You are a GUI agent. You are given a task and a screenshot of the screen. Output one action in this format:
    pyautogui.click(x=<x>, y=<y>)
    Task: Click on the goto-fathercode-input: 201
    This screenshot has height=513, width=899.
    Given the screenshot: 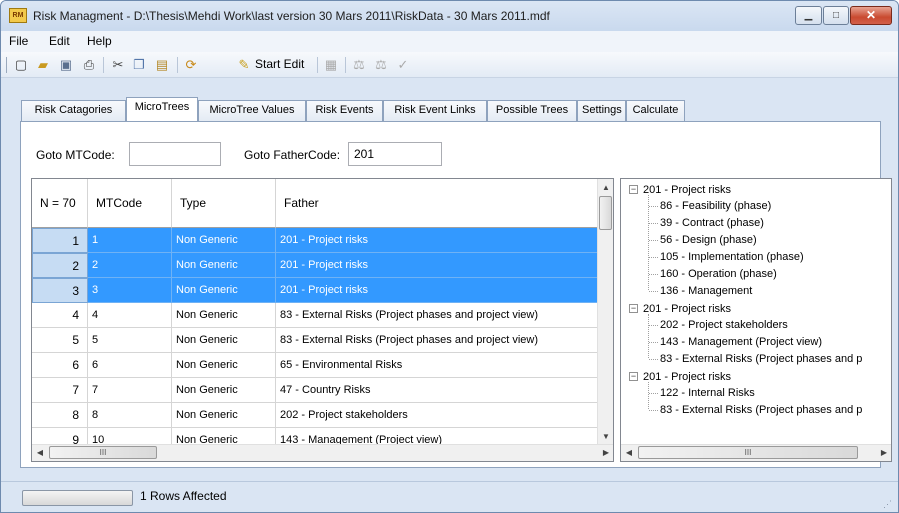 What is the action you would take?
    pyautogui.click(x=395, y=154)
    